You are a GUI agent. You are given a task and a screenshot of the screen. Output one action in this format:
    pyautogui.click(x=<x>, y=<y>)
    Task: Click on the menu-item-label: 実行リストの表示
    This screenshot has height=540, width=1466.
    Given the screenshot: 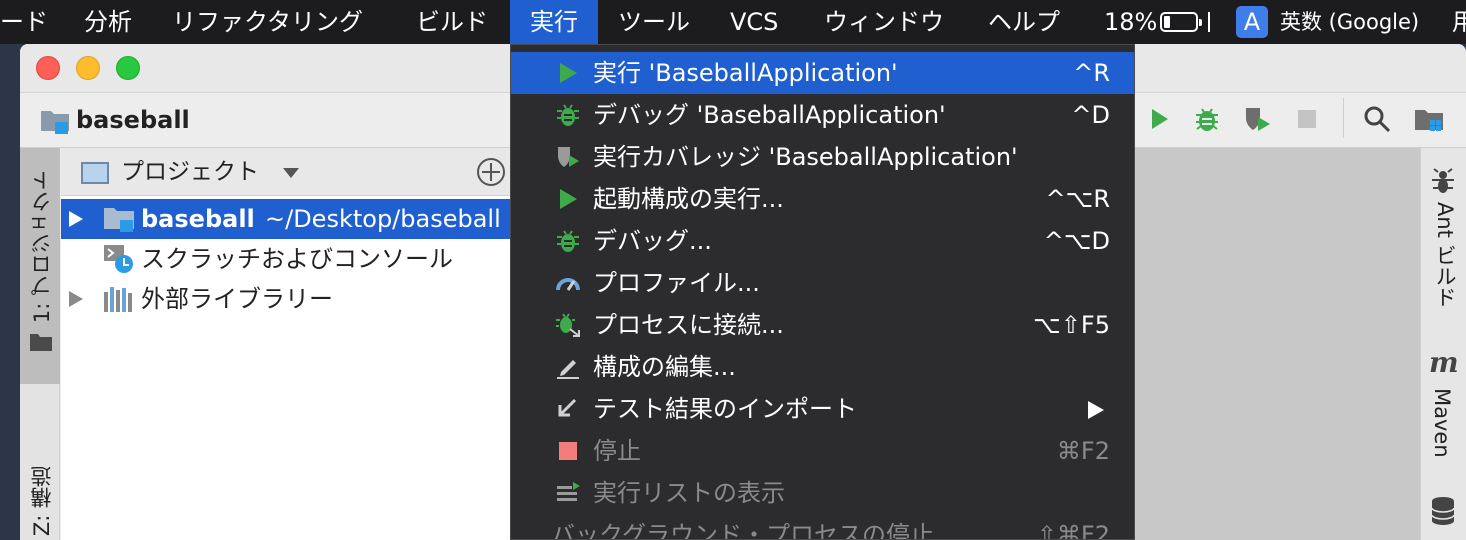 What is the action you would take?
    pyautogui.click(x=689, y=493)
    